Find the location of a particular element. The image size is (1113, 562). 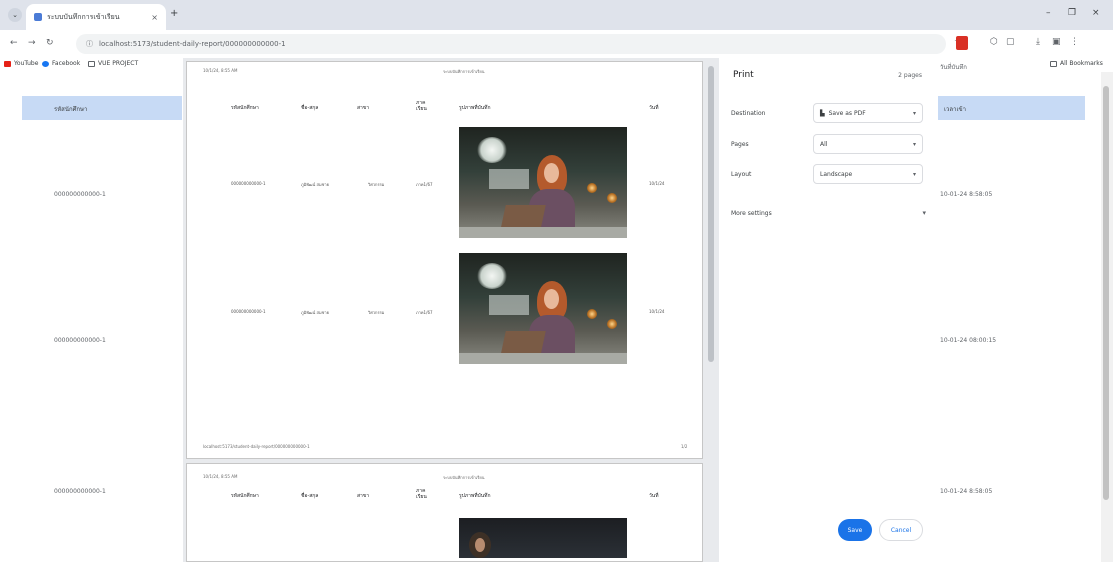

reload-icon: ↻ is located at coordinates (50, 43).